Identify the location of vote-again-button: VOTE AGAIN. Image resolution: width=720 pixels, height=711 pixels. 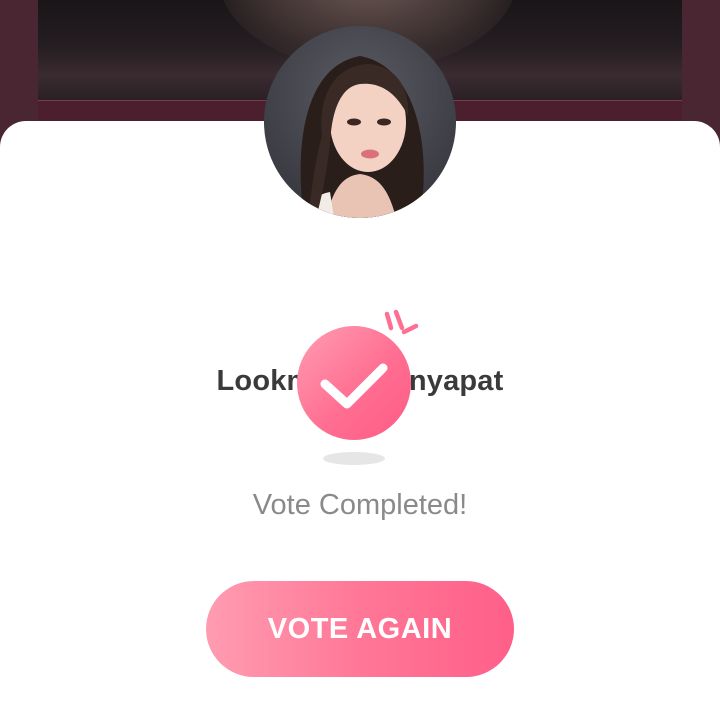
(360, 629).